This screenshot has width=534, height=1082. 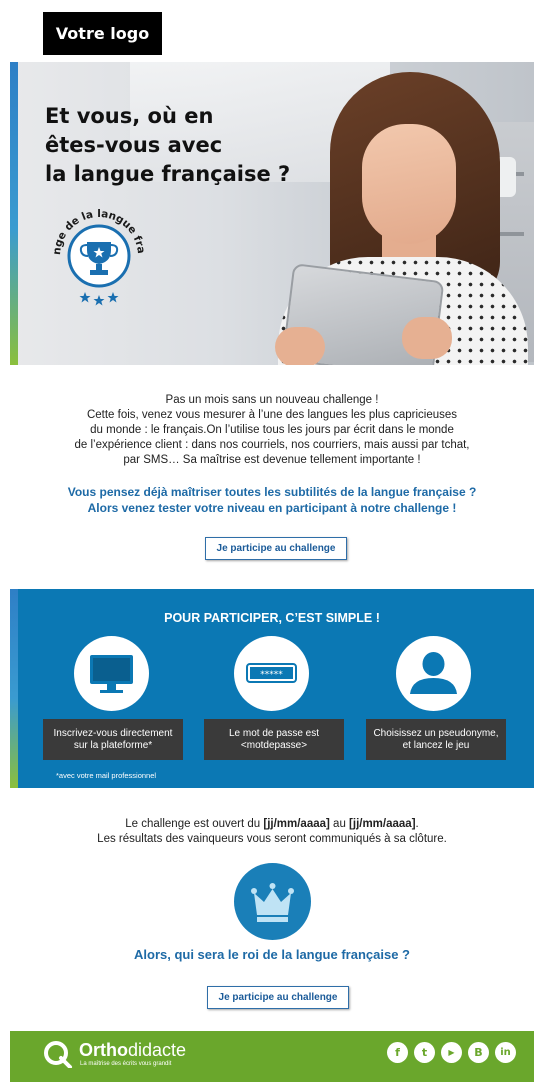 I want to click on brand-tagline: La maîtrise des écrits vous grandit, so click(x=126, y=1064).